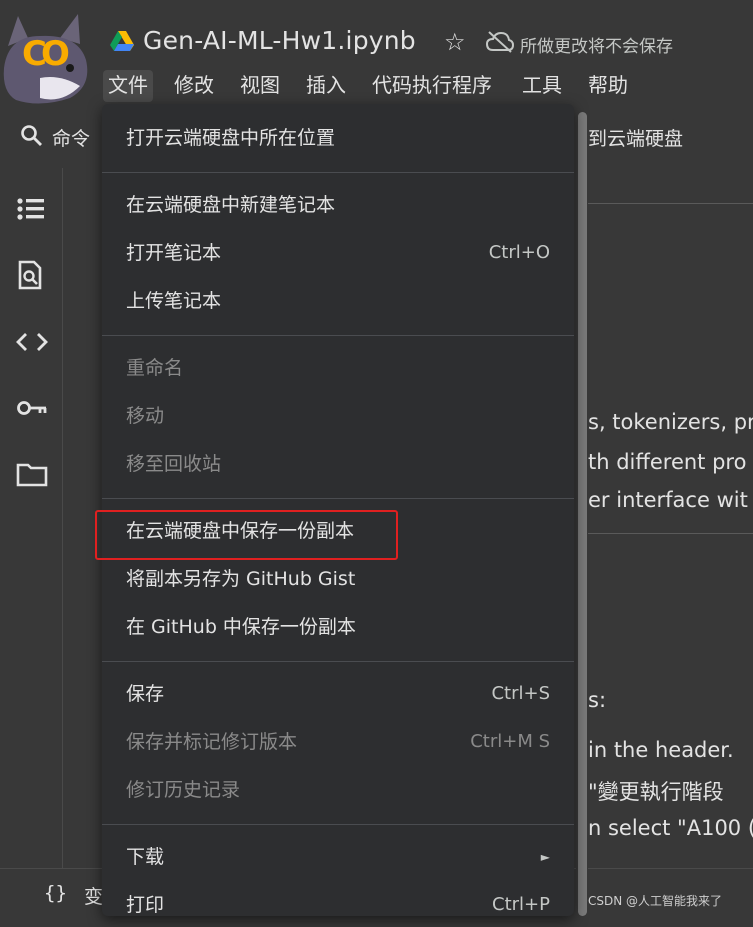 This screenshot has height=927, width=753. Describe the element at coordinates (122, 41) in the screenshot. I see `google-drive-icon` at that location.